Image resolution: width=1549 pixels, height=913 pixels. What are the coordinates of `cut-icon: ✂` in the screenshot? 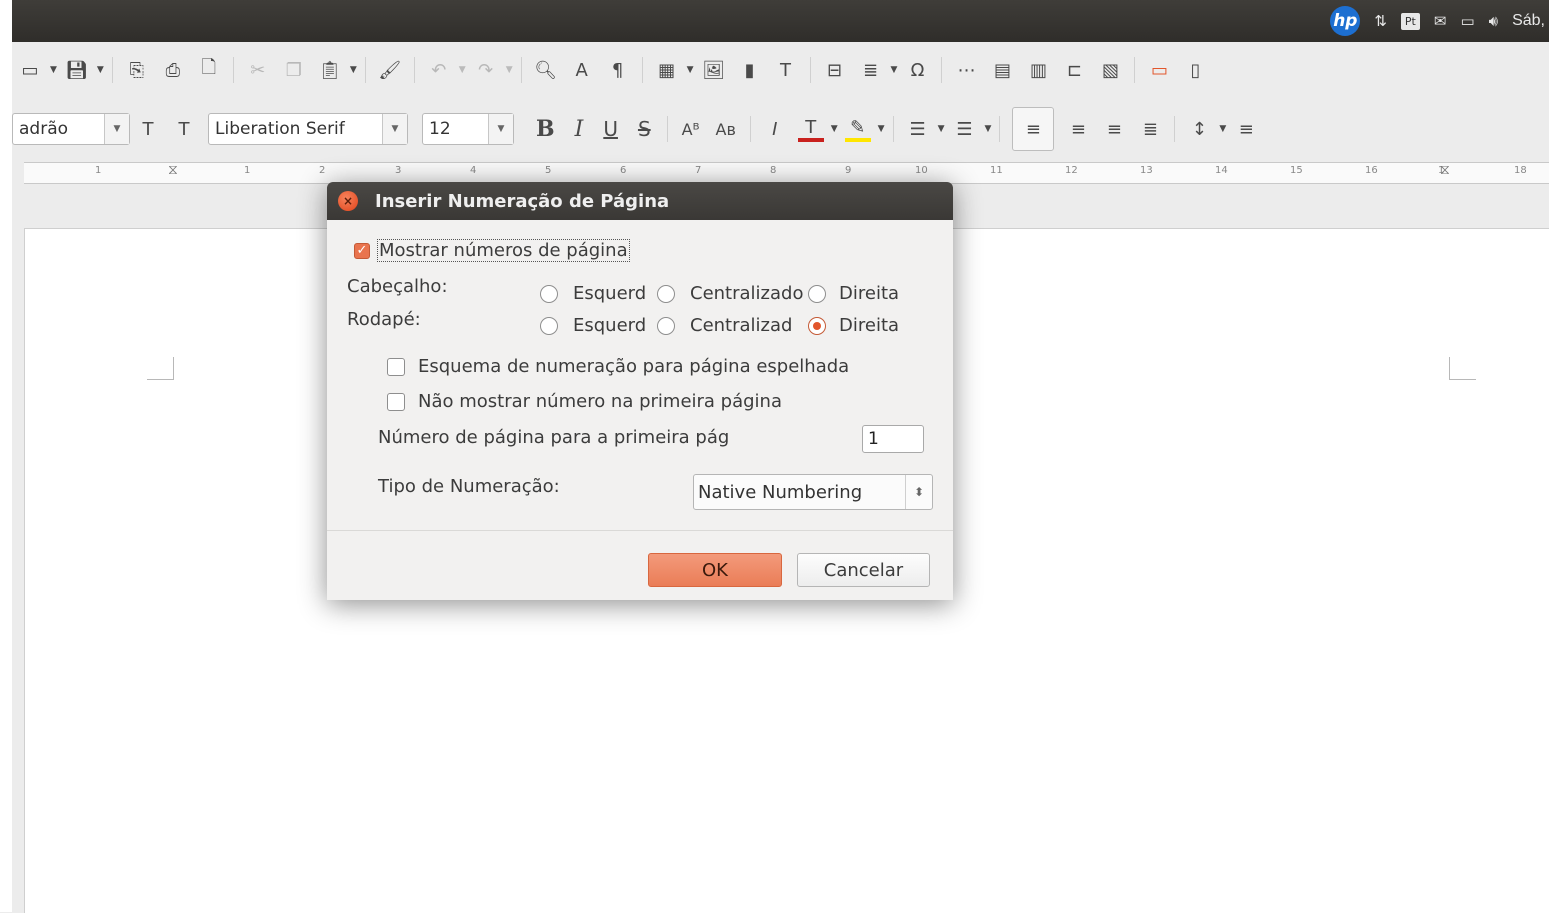 It's located at (258, 70).